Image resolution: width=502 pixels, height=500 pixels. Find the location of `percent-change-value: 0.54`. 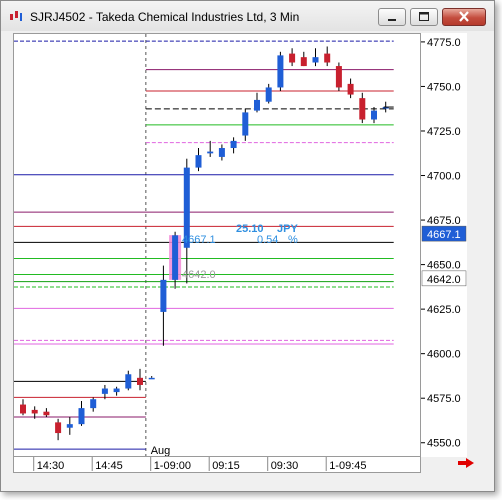

percent-change-value: 0.54 is located at coordinates (267, 240).